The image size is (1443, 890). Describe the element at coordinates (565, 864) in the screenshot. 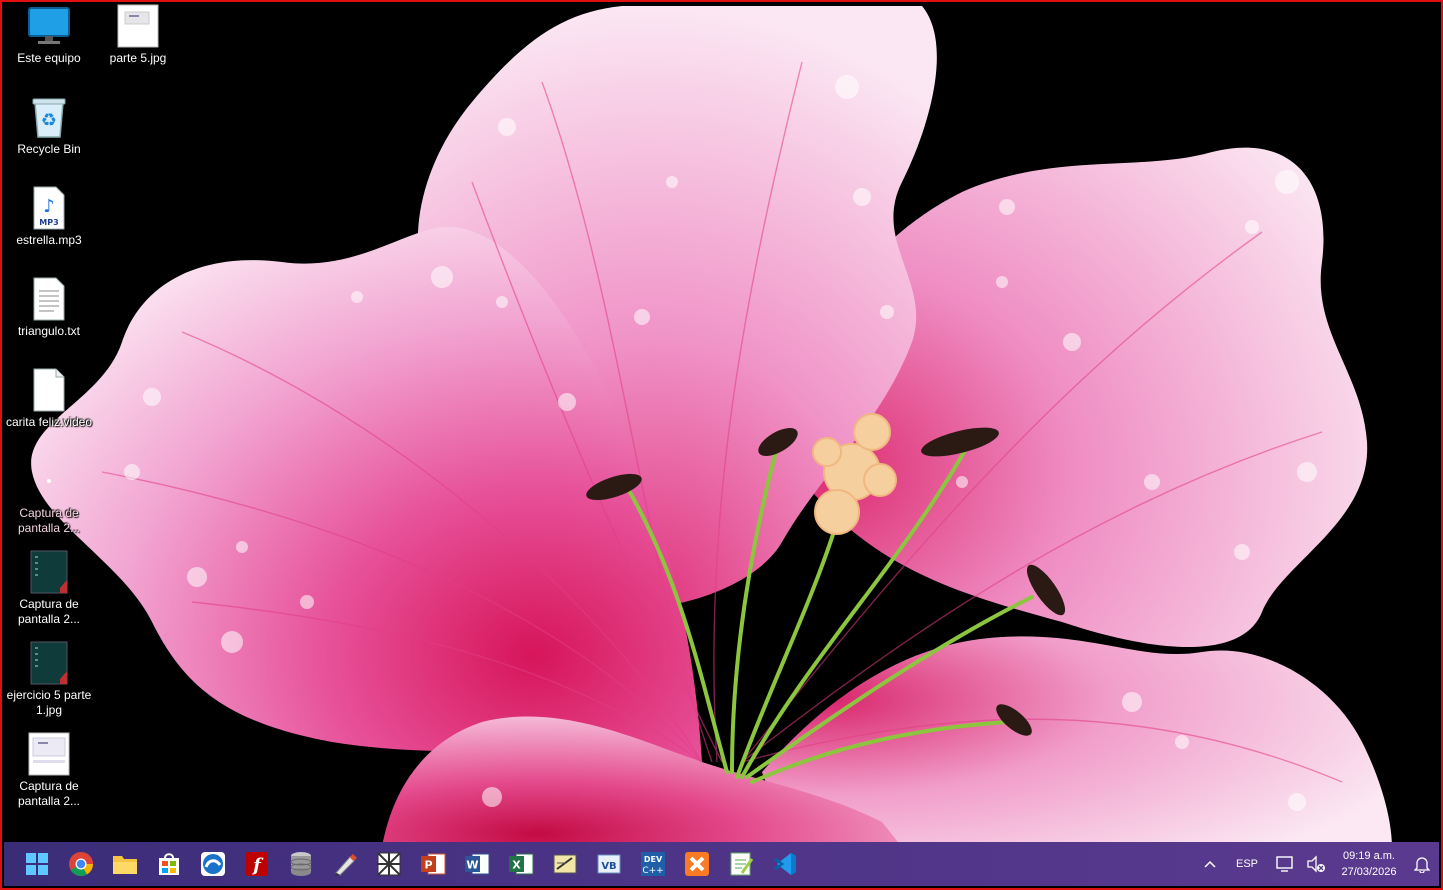

I see `edit-tool-icon` at that location.